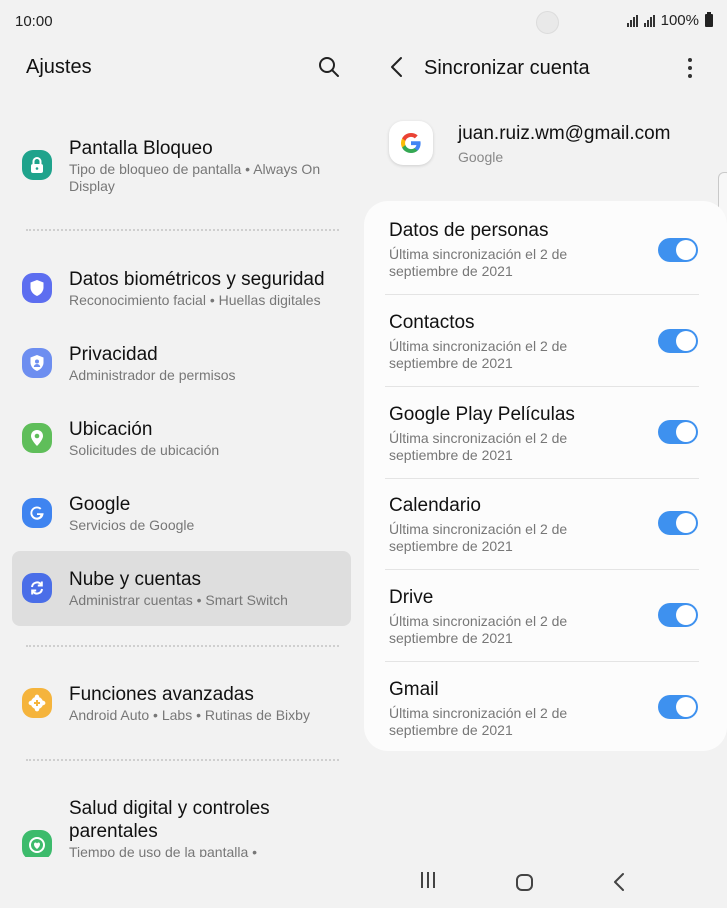 The height and width of the screenshot is (908, 727). What do you see at coordinates (432, 322) in the screenshot?
I see `row-title: Contactos` at bounding box center [432, 322].